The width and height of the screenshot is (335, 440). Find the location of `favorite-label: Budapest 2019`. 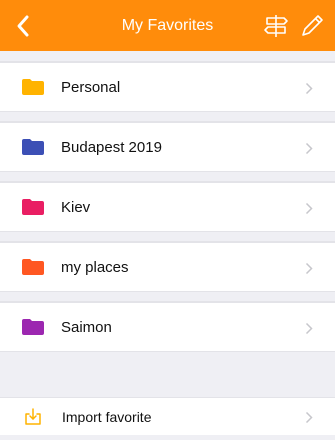

favorite-label: Budapest 2019 is located at coordinates (111, 147).